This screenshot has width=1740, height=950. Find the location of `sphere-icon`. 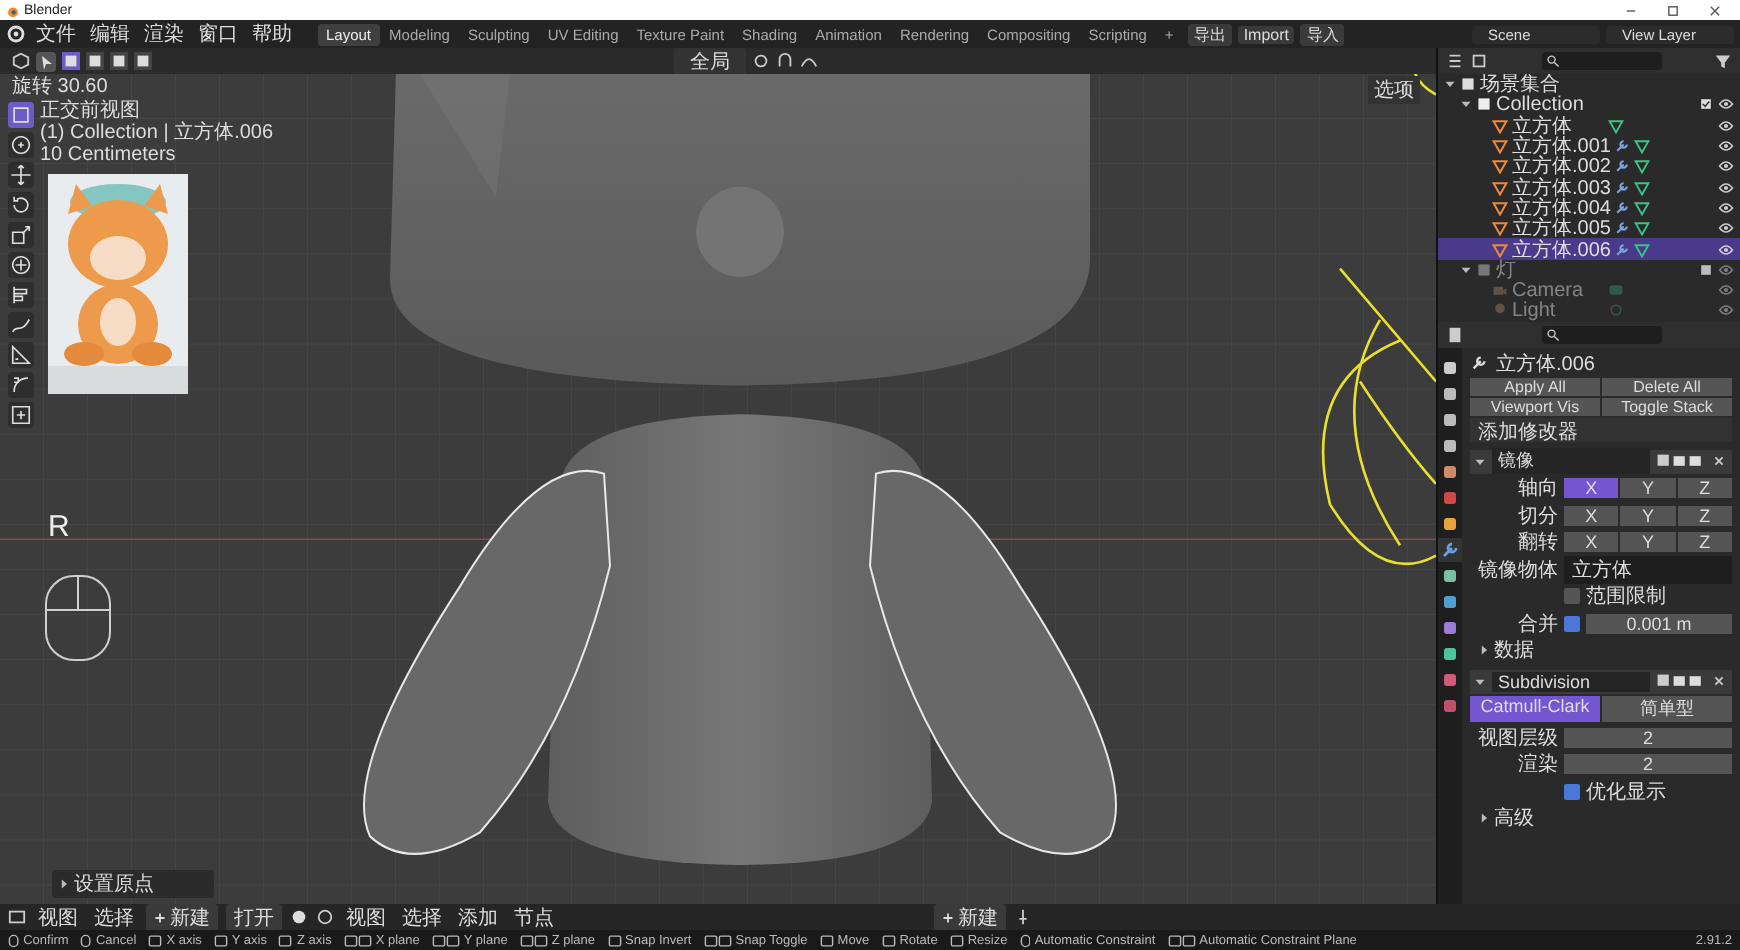

sphere-icon is located at coordinates (299, 917).